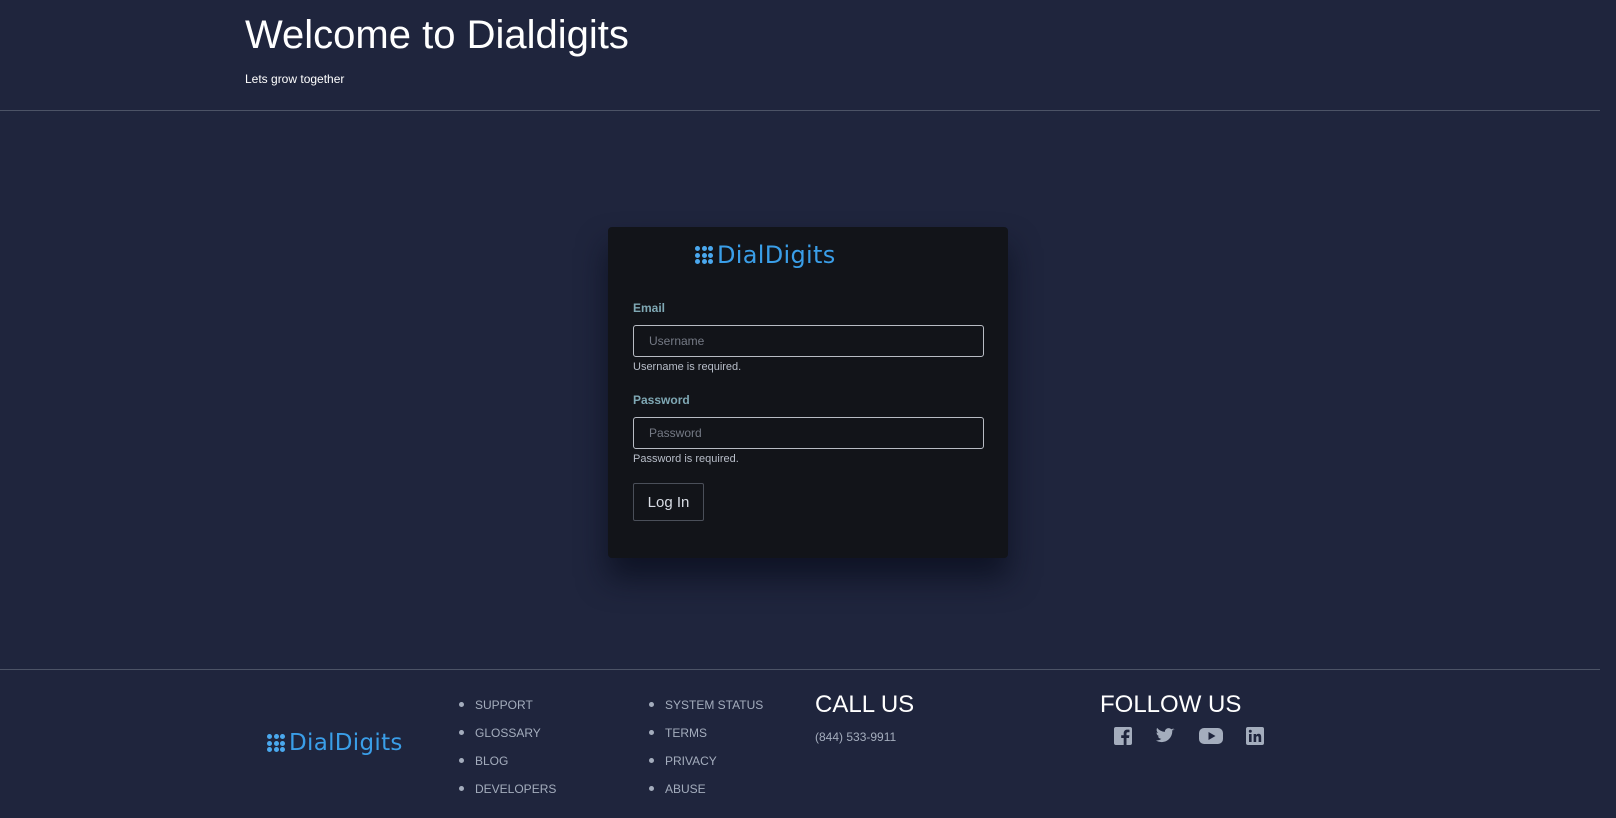 This screenshot has height=818, width=1616. What do you see at coordinates (1255, 736) in the screenshot?
I see `linkedin-icon` at bounding box center [1255, 736].